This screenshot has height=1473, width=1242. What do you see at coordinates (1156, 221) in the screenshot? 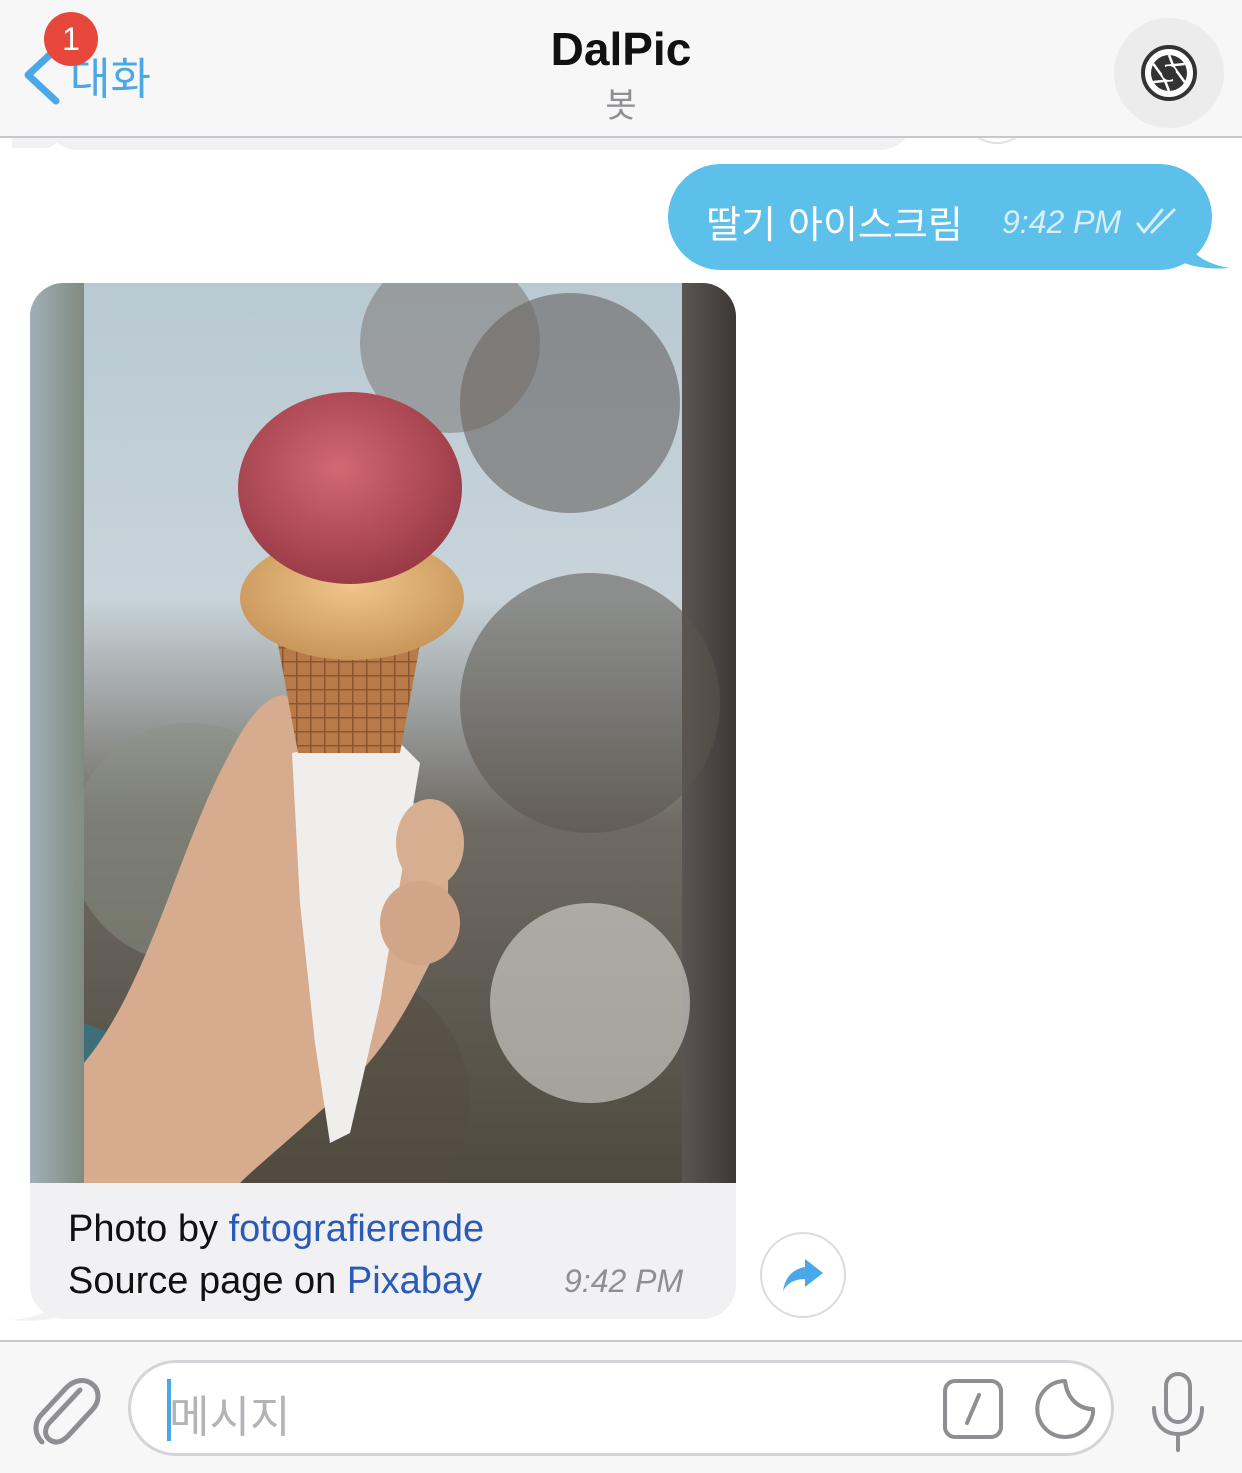
I see `double-check-icon` at bounding box center [1156, 221].